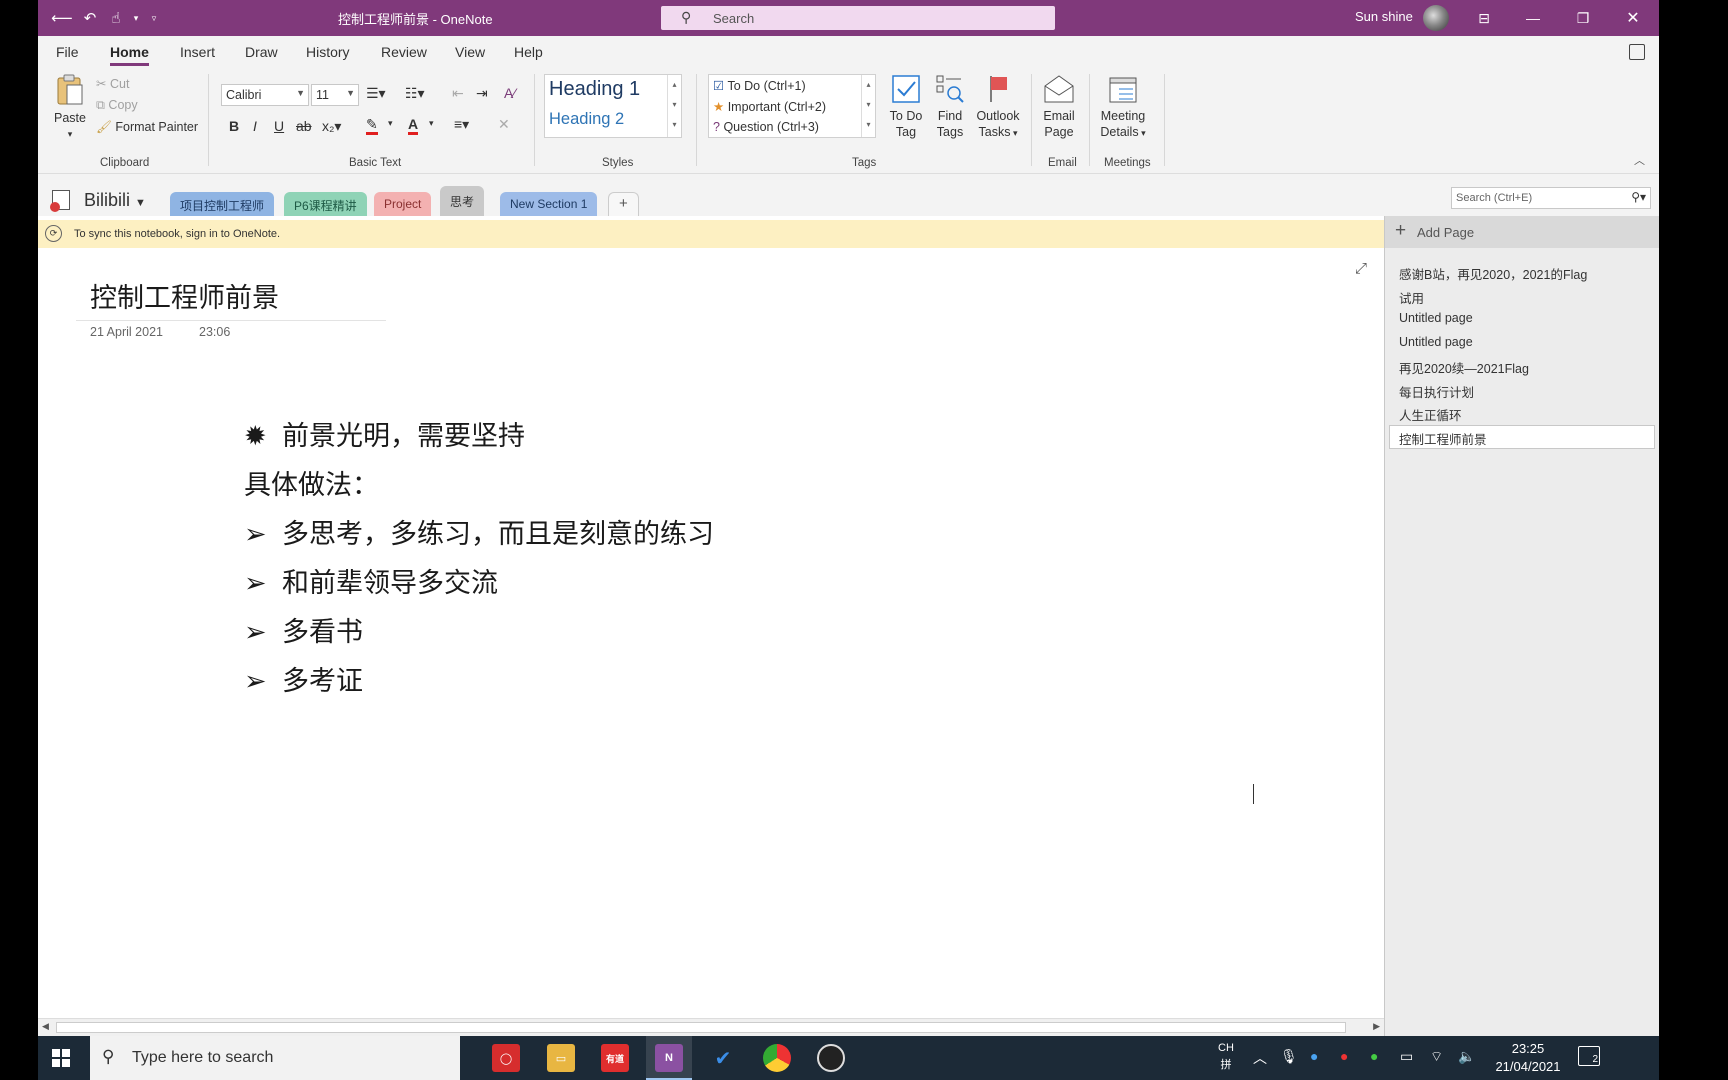 The image size is (1728, 1080). Describe the element at coordinates (116, 18) in the screenshot. I see `touch-mode-icon: ☝` at that location.